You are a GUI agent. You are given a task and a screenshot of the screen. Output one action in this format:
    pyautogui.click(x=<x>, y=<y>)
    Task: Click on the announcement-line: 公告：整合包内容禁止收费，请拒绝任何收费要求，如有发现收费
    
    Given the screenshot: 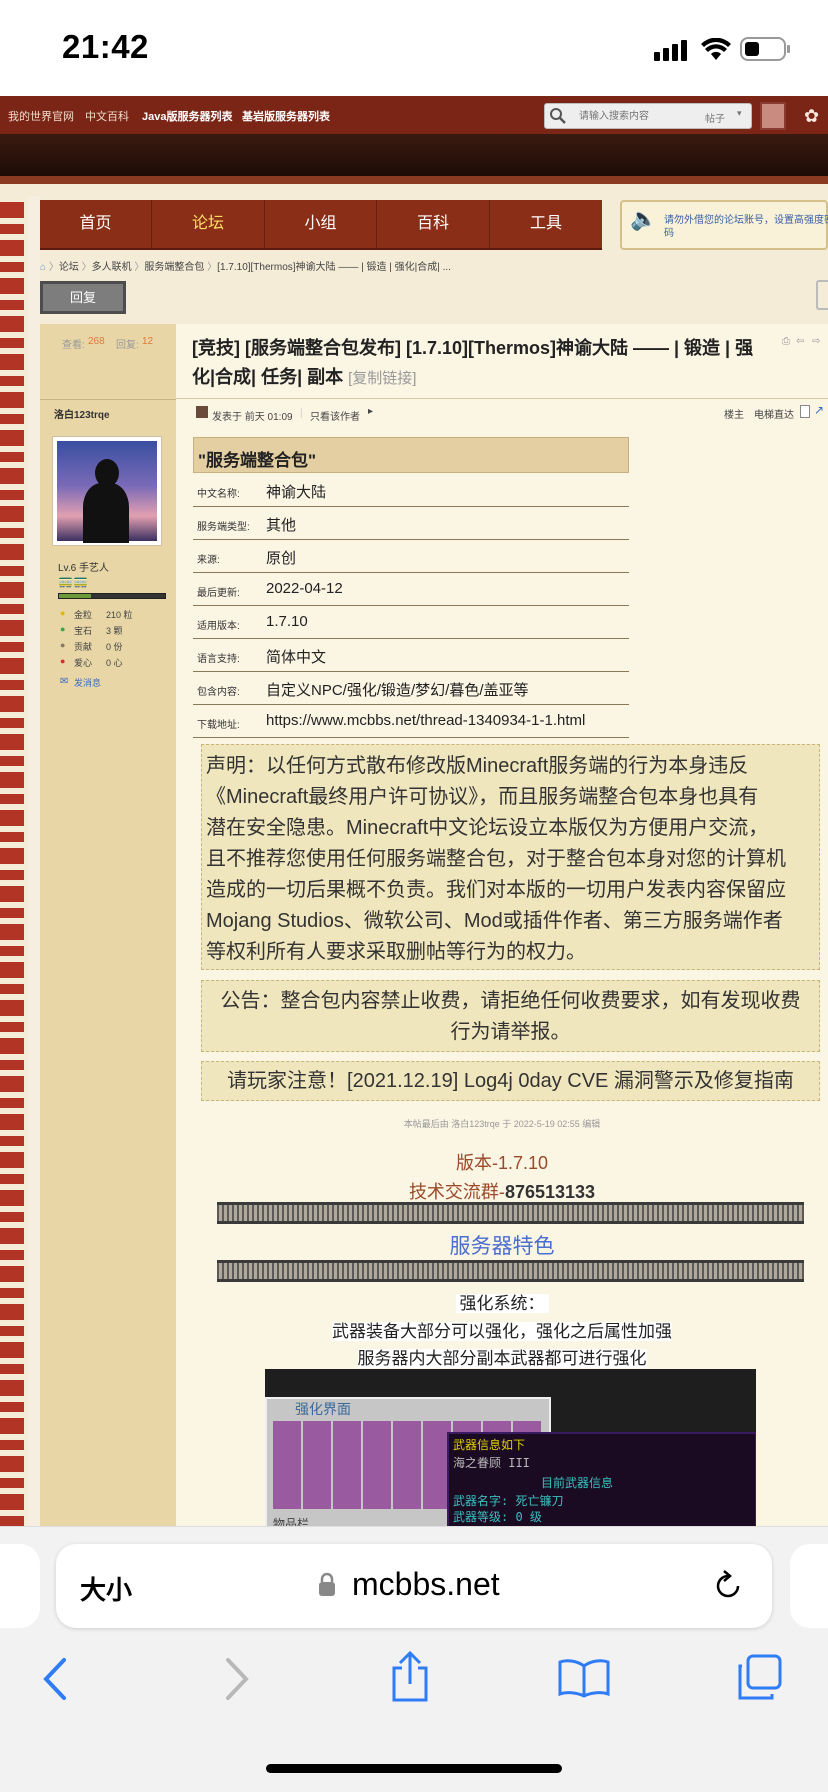 What is the action you would take?
    pyautogui.click(x=510, y=1001)
    